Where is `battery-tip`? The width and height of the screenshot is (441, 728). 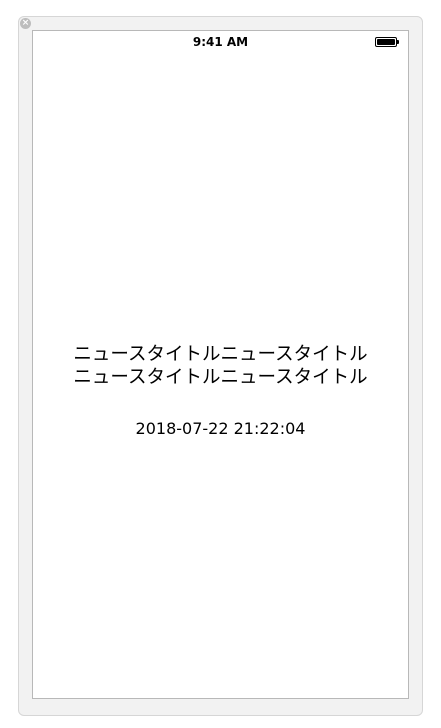 battery-tip is located at coordinates (398, 42).